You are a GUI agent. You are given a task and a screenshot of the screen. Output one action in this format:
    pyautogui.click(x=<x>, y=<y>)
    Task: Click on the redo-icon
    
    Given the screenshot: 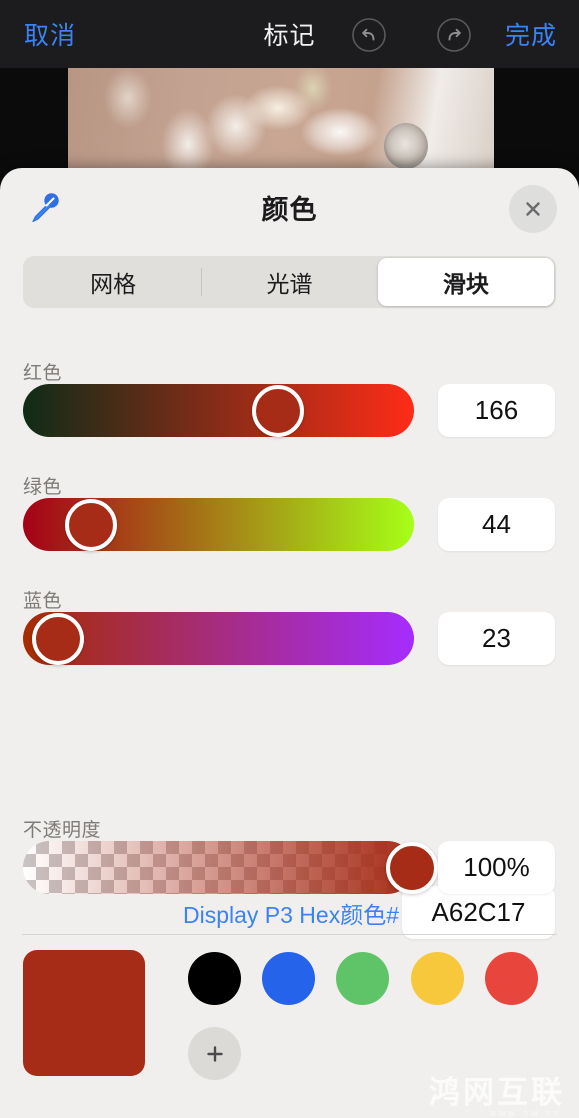 What is the action you would take?
    pyautogui.click(x=454, y=35)
    